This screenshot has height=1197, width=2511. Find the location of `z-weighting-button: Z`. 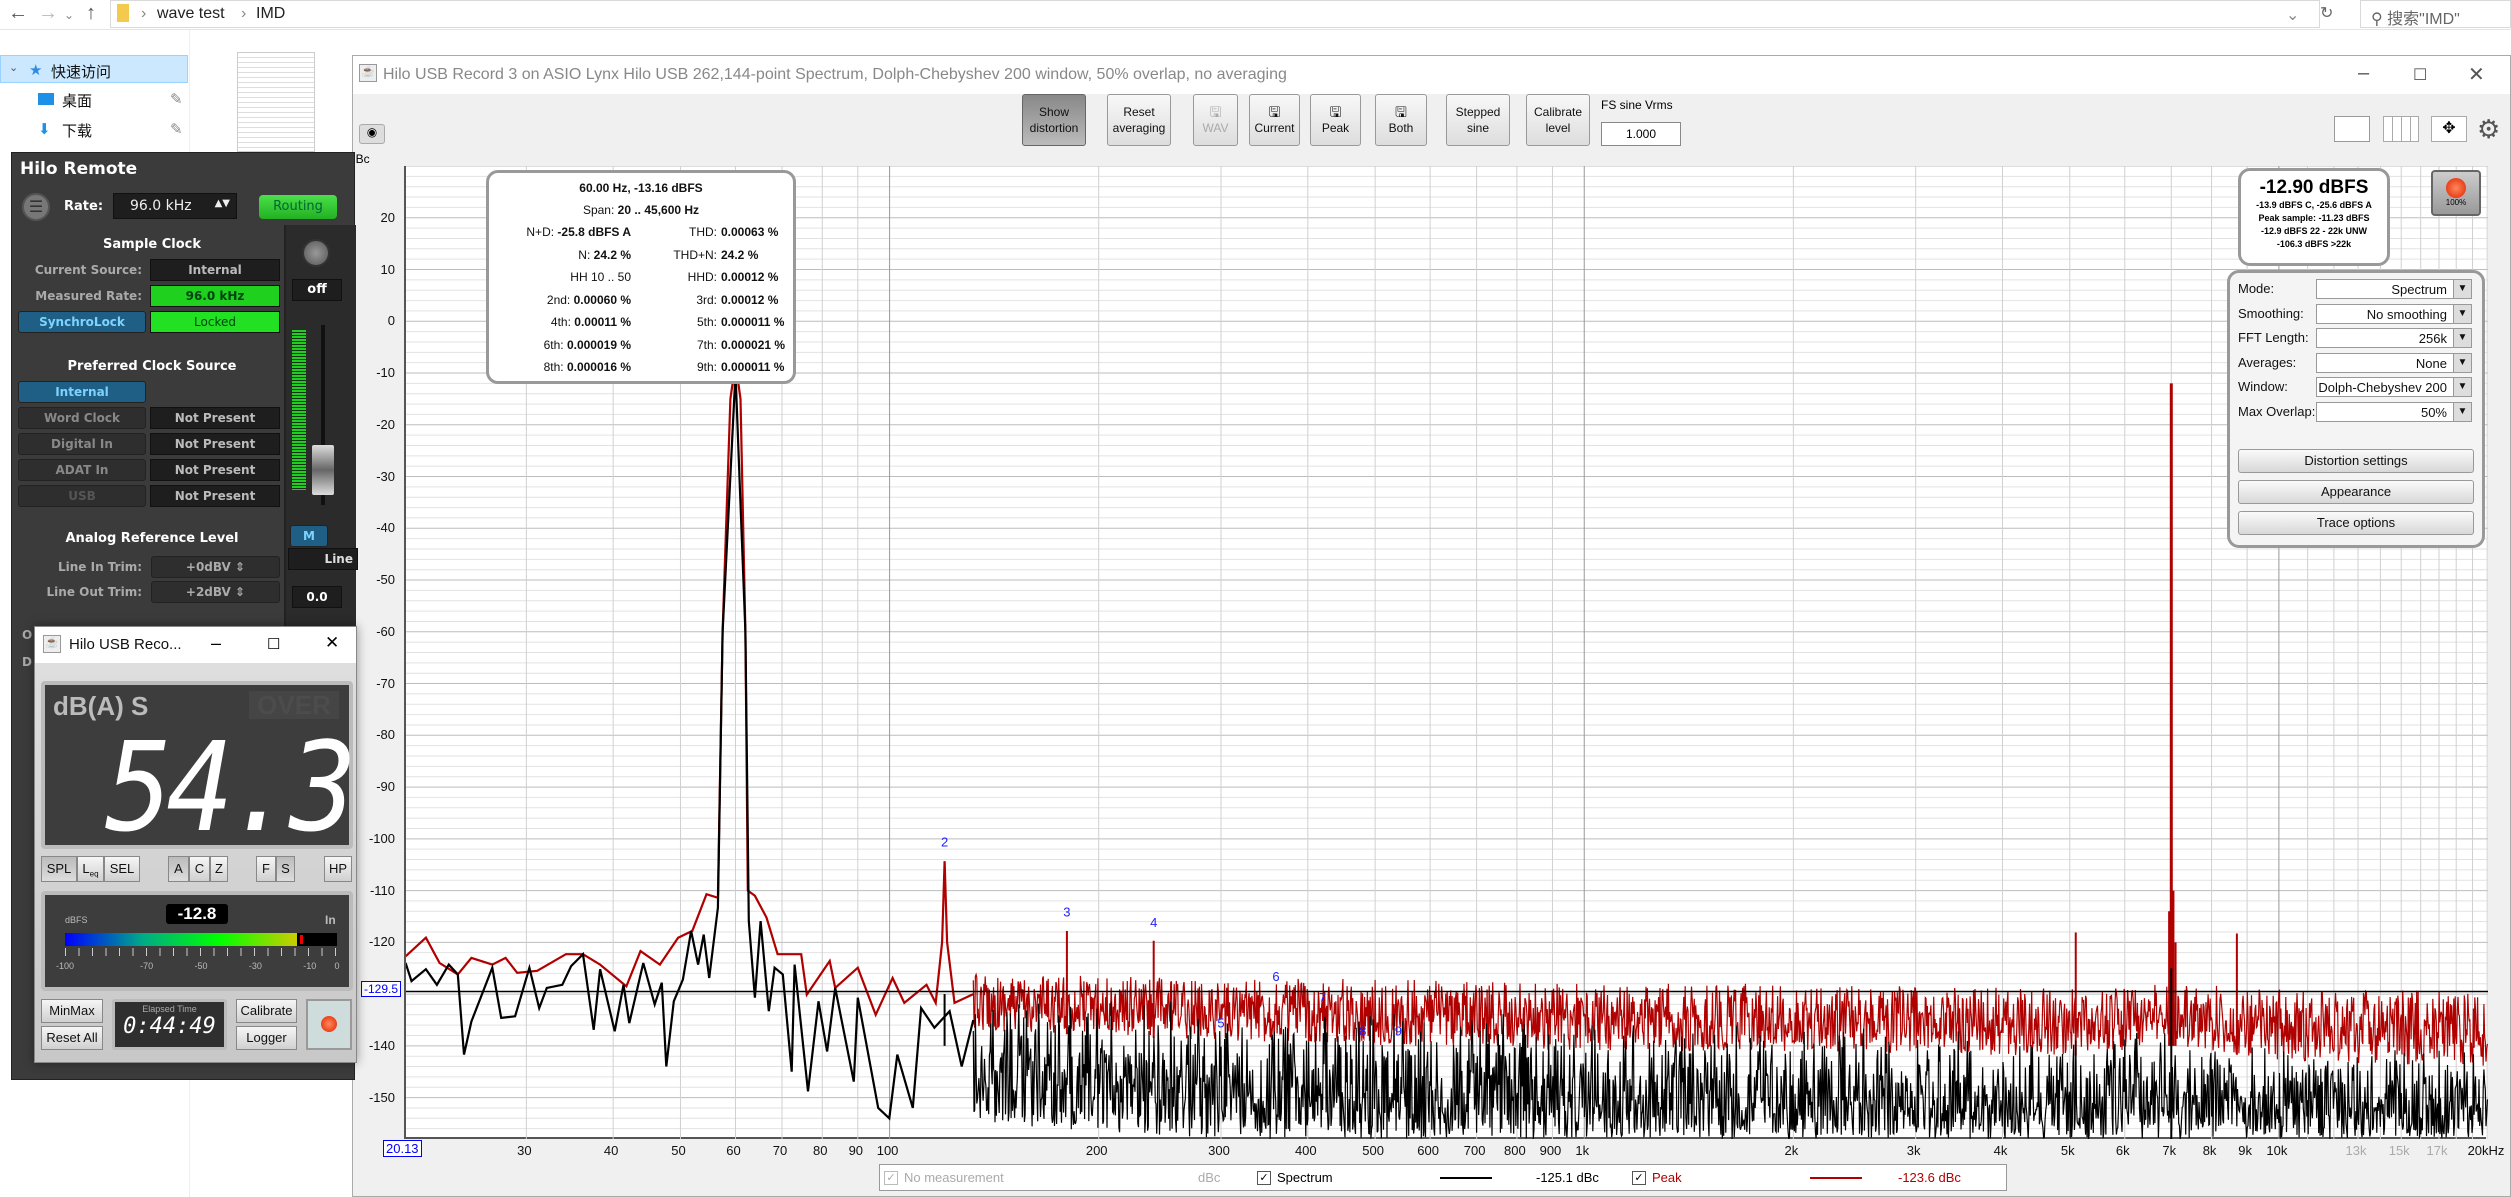

z-weighting-button: Z is located at coordinates (219, 869).